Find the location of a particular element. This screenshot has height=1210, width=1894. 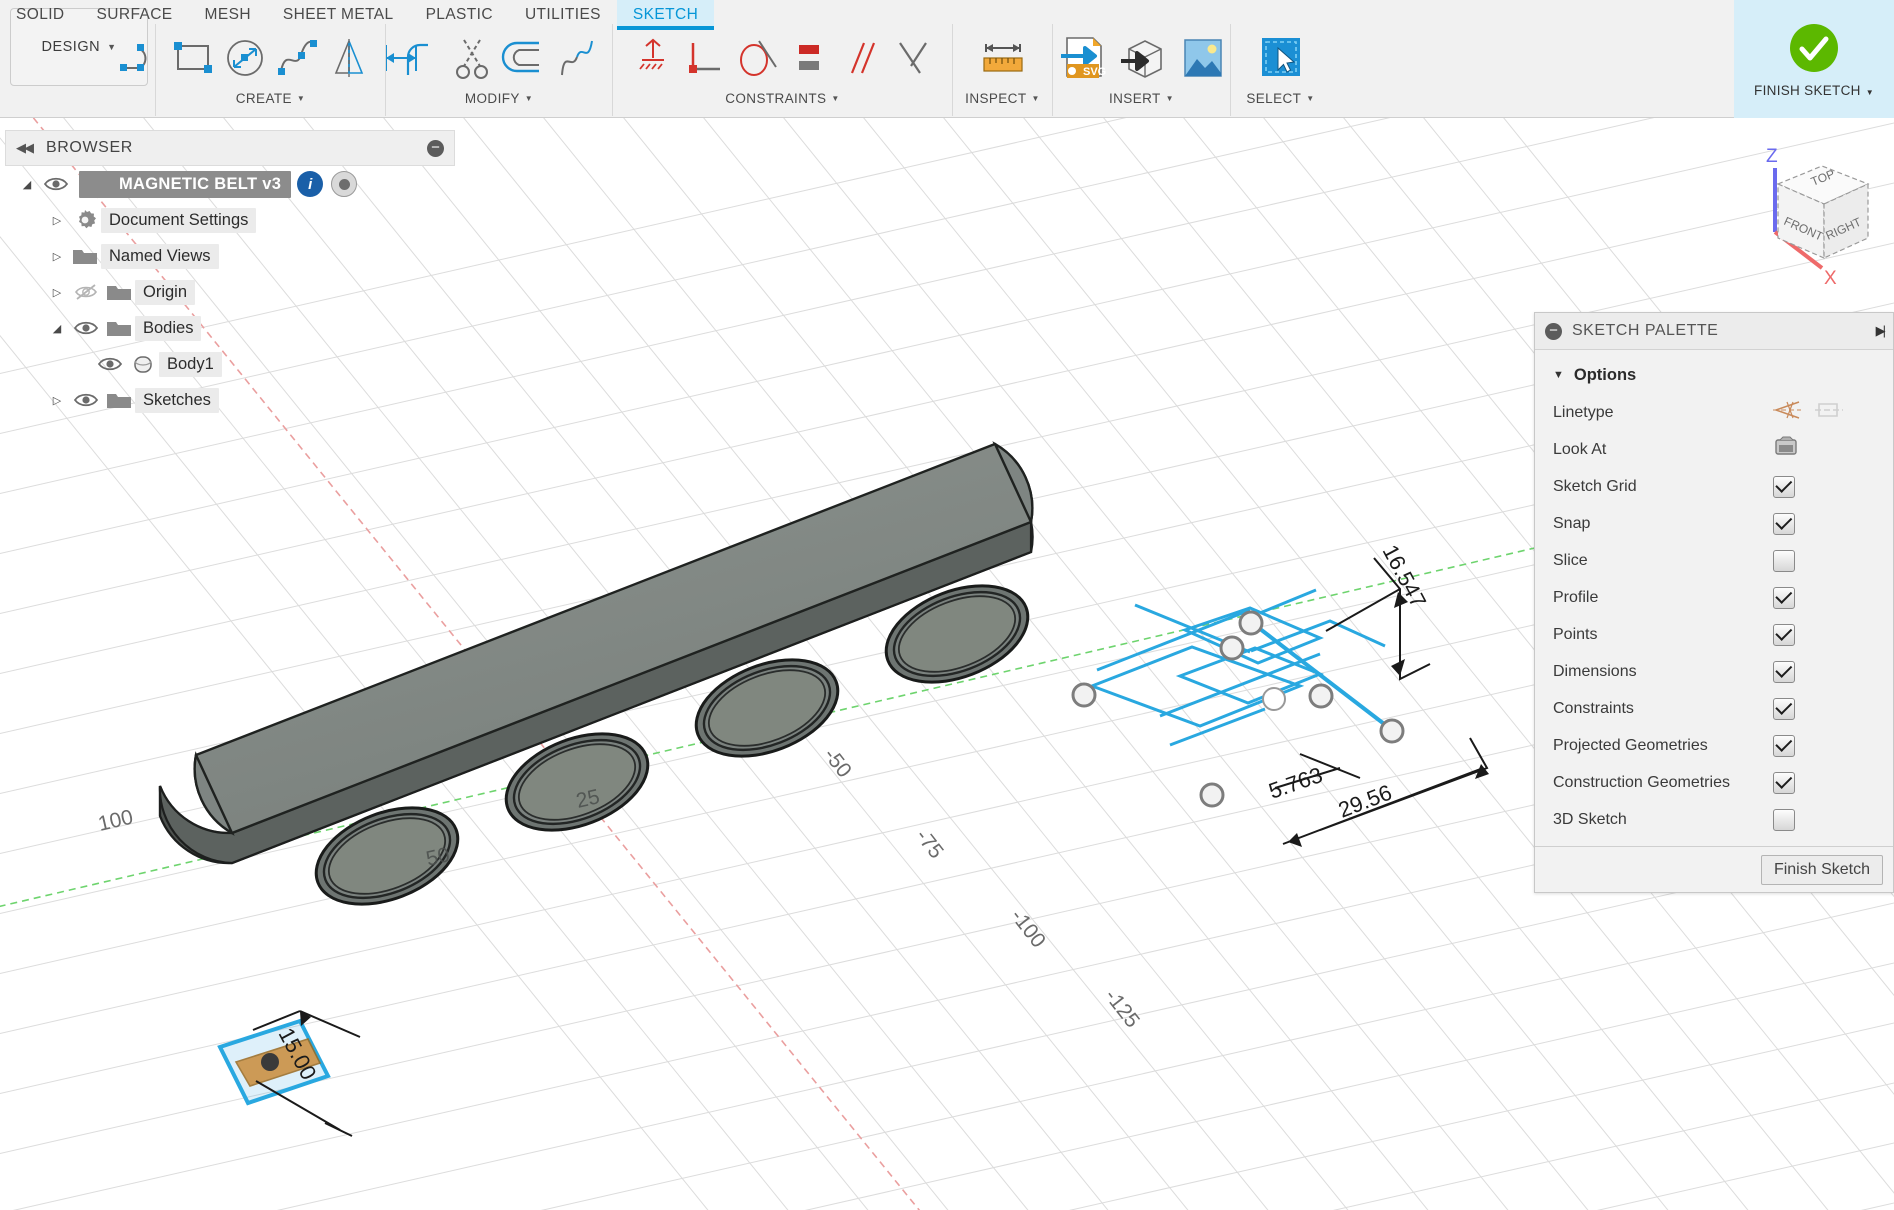

chevron-down-icon: ▼ is located at coordinates (1869, 92).